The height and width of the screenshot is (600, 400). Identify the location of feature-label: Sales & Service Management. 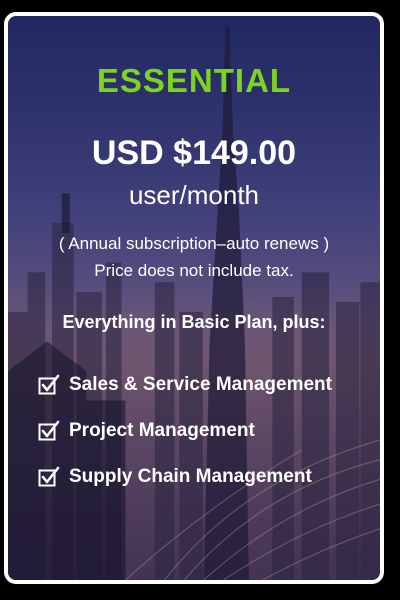
(200, 384).